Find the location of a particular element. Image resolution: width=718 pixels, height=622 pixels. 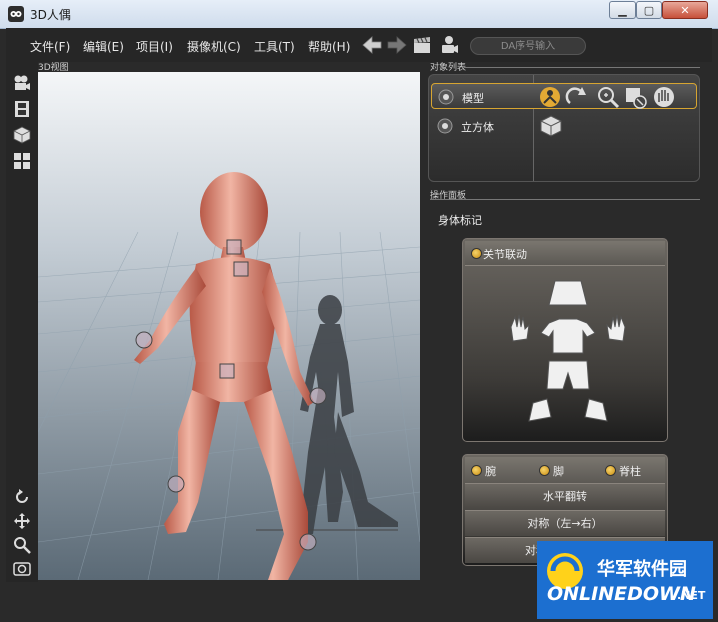

back-arrow-icon is located at coordinates (372, 45).